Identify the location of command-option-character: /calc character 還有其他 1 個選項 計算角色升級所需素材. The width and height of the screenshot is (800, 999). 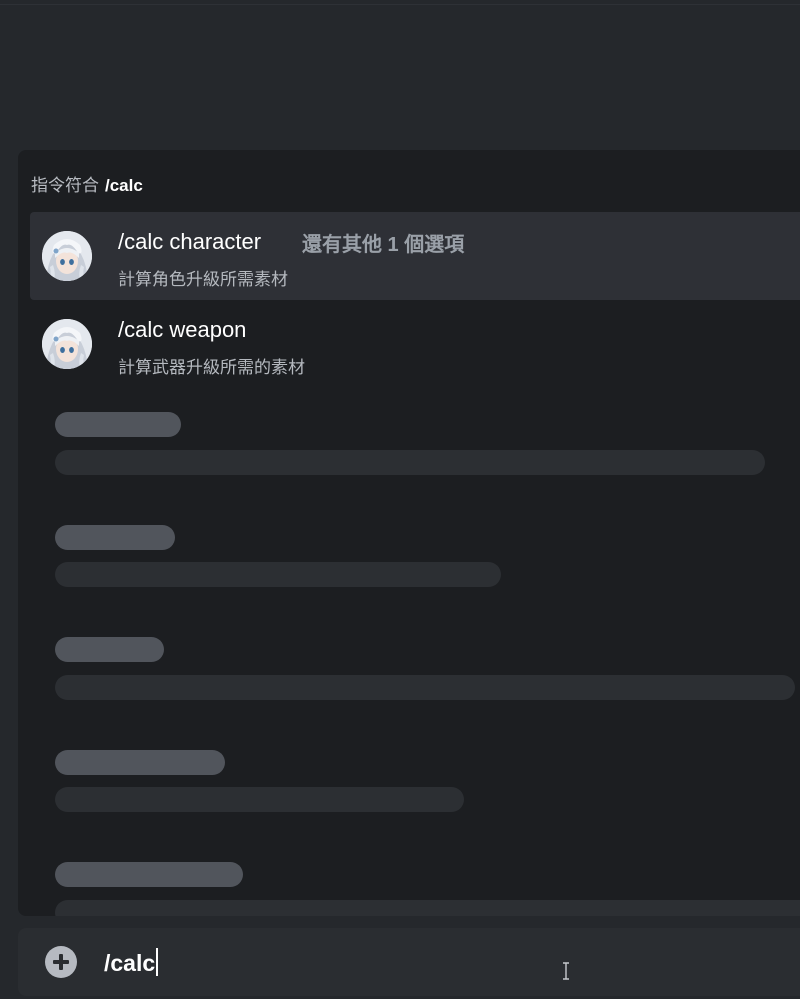
(415, 256).